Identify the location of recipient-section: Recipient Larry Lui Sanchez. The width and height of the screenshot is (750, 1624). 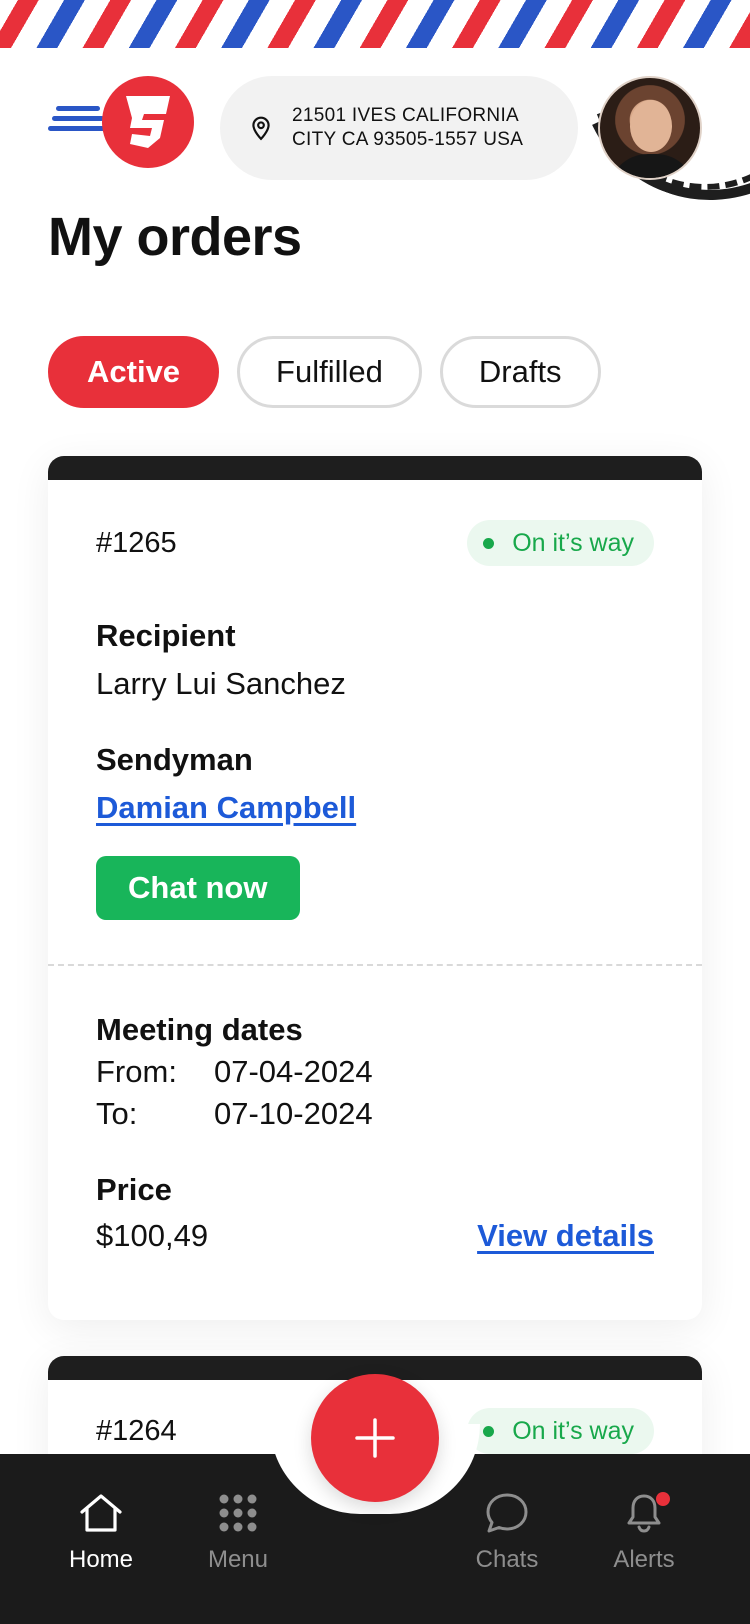
(375, 660).